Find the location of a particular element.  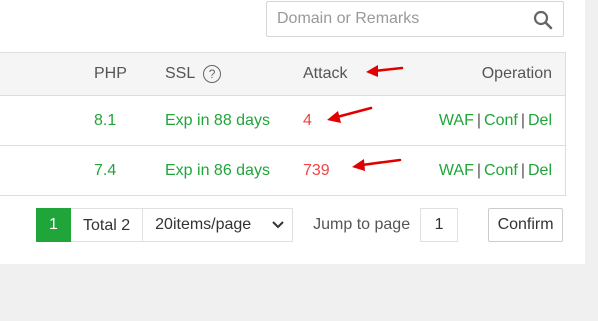

search-box is located at coordinates (415, 19).